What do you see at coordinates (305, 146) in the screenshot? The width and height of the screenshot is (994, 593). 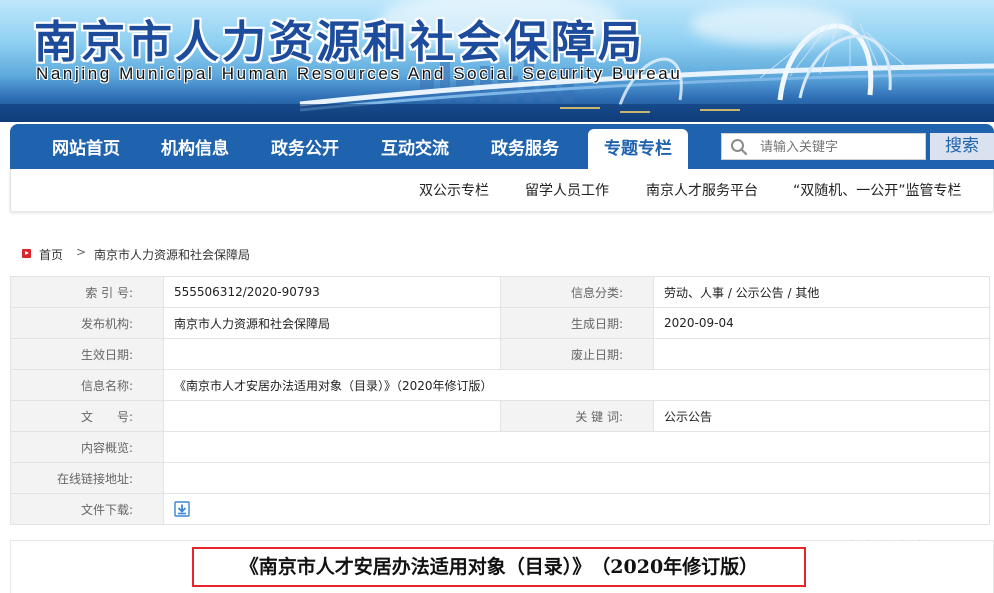 I see `nav-item-gov-open: 政务公开` at bounding box center [305, 146].